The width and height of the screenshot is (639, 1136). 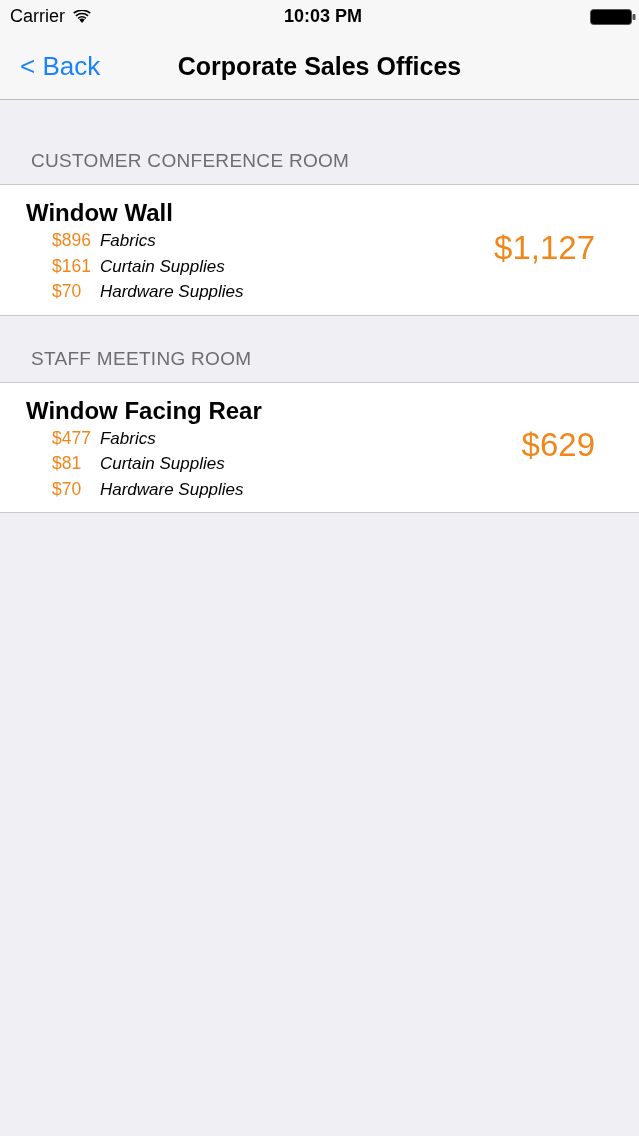 What do you see at coordinates (100, 213) in the screenshot?
I see `item-title: Window Wall` at bounding box center [100, 213].